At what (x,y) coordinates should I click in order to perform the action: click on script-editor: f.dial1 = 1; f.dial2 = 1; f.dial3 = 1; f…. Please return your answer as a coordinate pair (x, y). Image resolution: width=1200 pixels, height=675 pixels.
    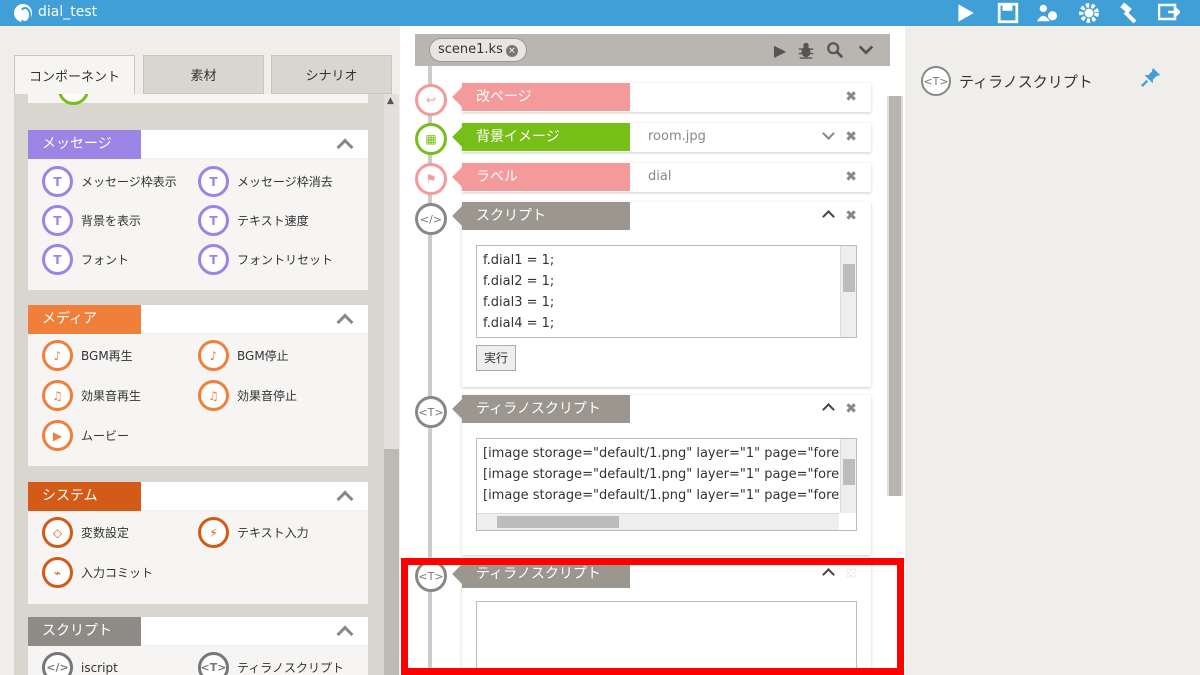
    Looking at the image, I should click on (666, 291).